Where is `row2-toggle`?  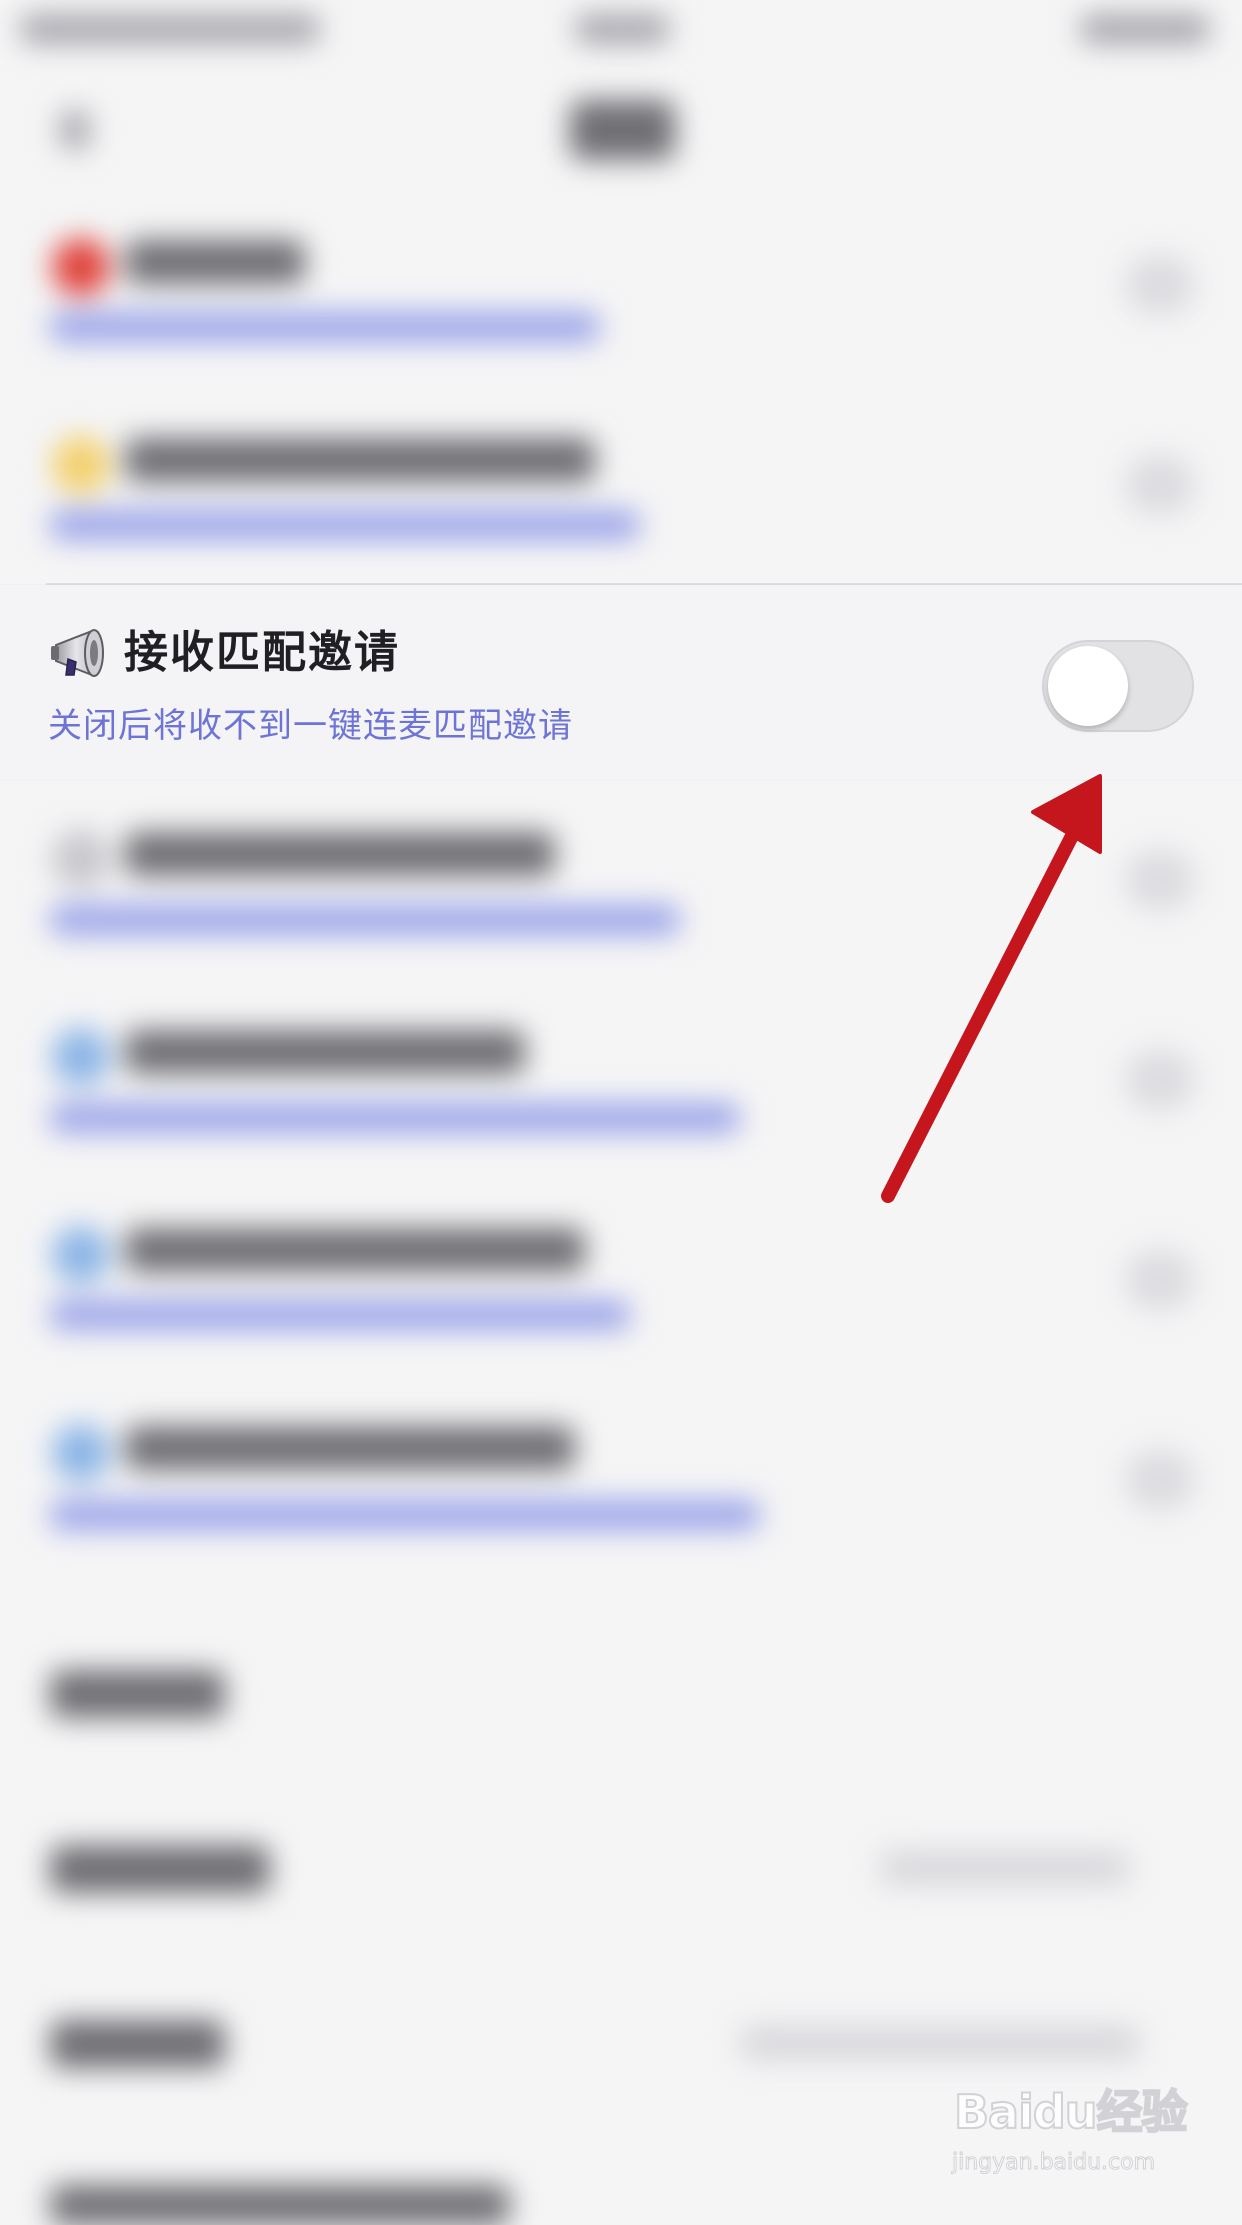 row2-toggle is located at coordinates (1160, 485).